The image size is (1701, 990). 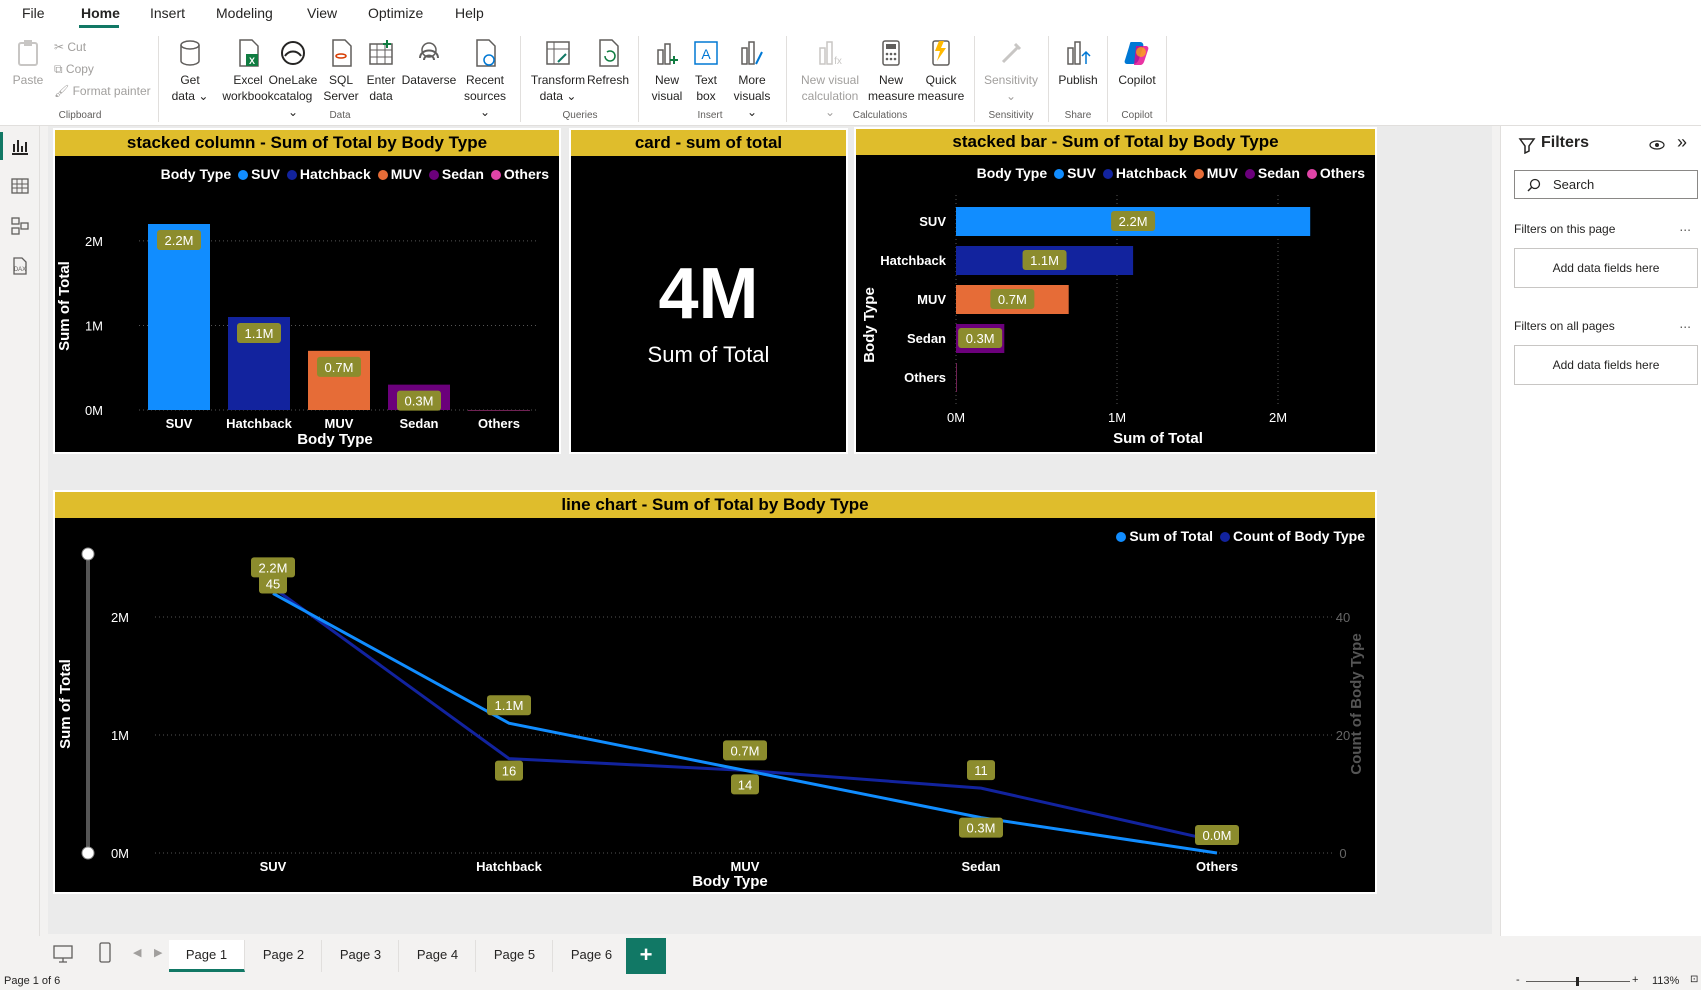 What do you see at coordinates (558, 71) in the screenshot?
I see `transform-data-button: Transform data ⌄` at bounding box center [558, 71].